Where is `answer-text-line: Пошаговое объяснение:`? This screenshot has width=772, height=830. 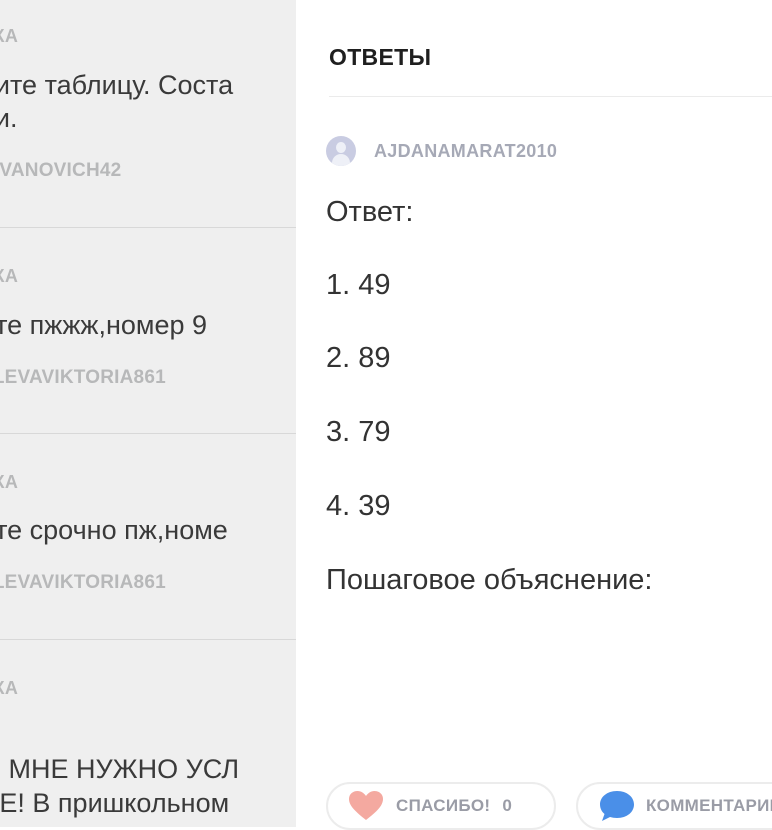
answer-text-line: Пошаговое объяснение: is located at coordinates (489, 580).